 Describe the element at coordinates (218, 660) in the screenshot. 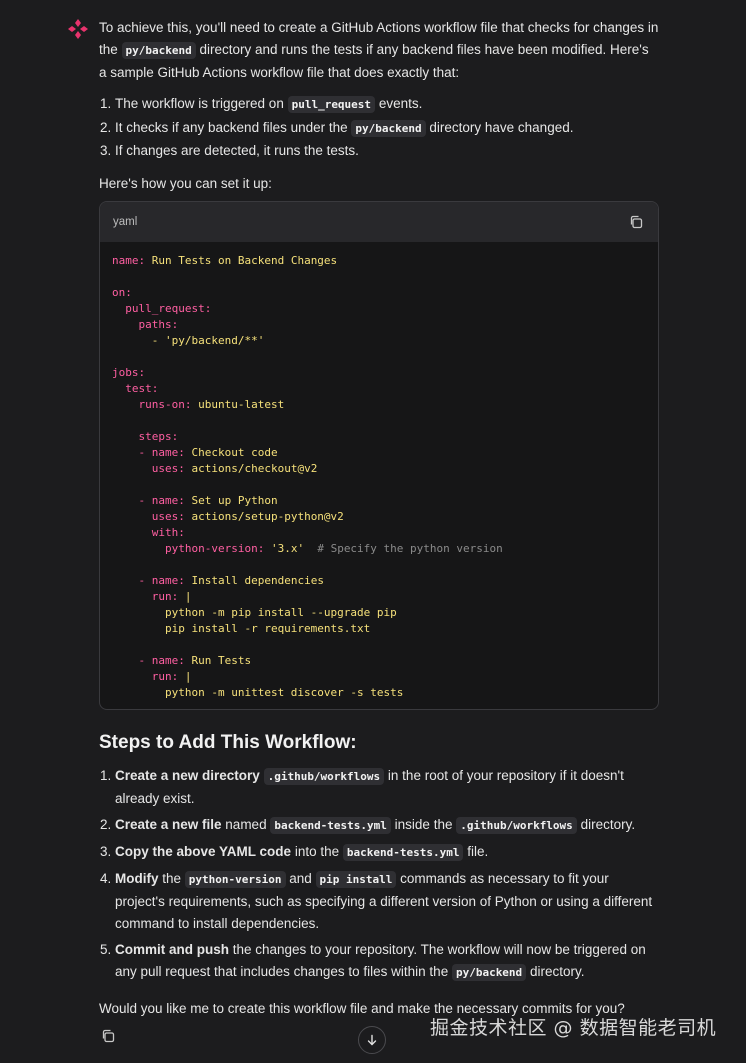

I see `code-token: Run Tests` at that location.